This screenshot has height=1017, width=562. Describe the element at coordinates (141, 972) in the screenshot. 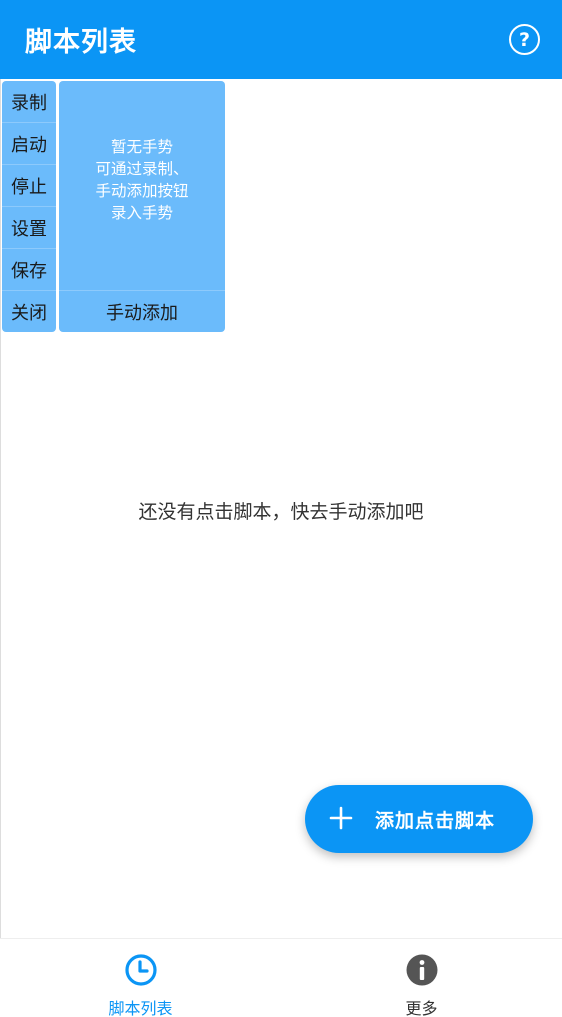

I see `clock-icon` at that location.